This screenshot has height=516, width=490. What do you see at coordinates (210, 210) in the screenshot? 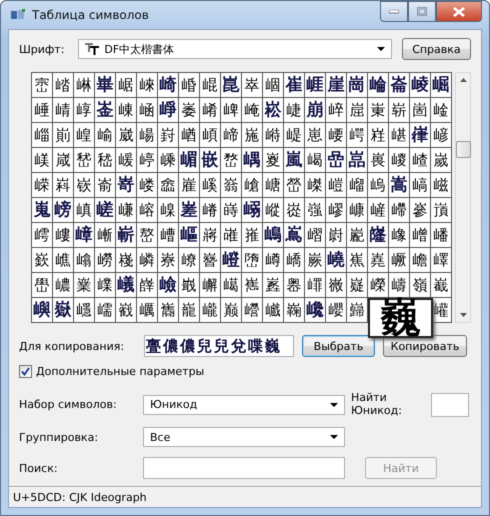
I see `glyph-cell: 嵴` at bounding box center [210, 210].